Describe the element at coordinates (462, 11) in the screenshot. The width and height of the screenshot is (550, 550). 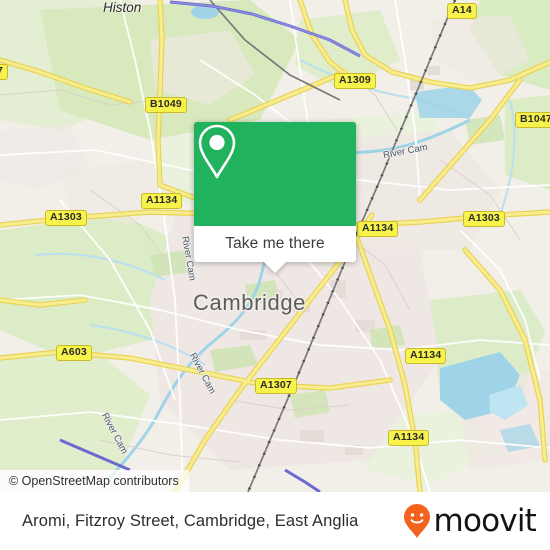
I see `road-shield-a14: A14` at that location.